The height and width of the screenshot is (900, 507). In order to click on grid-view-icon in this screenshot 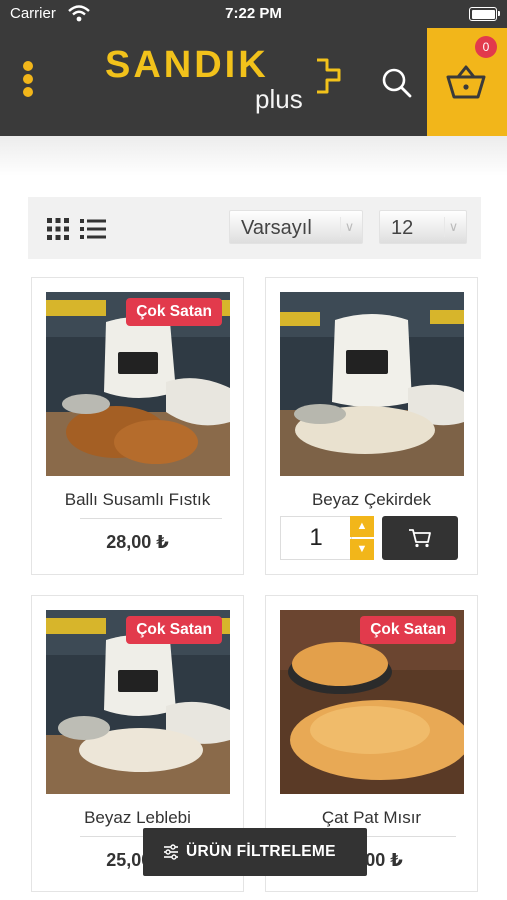, I will do `click(58, 229)`.